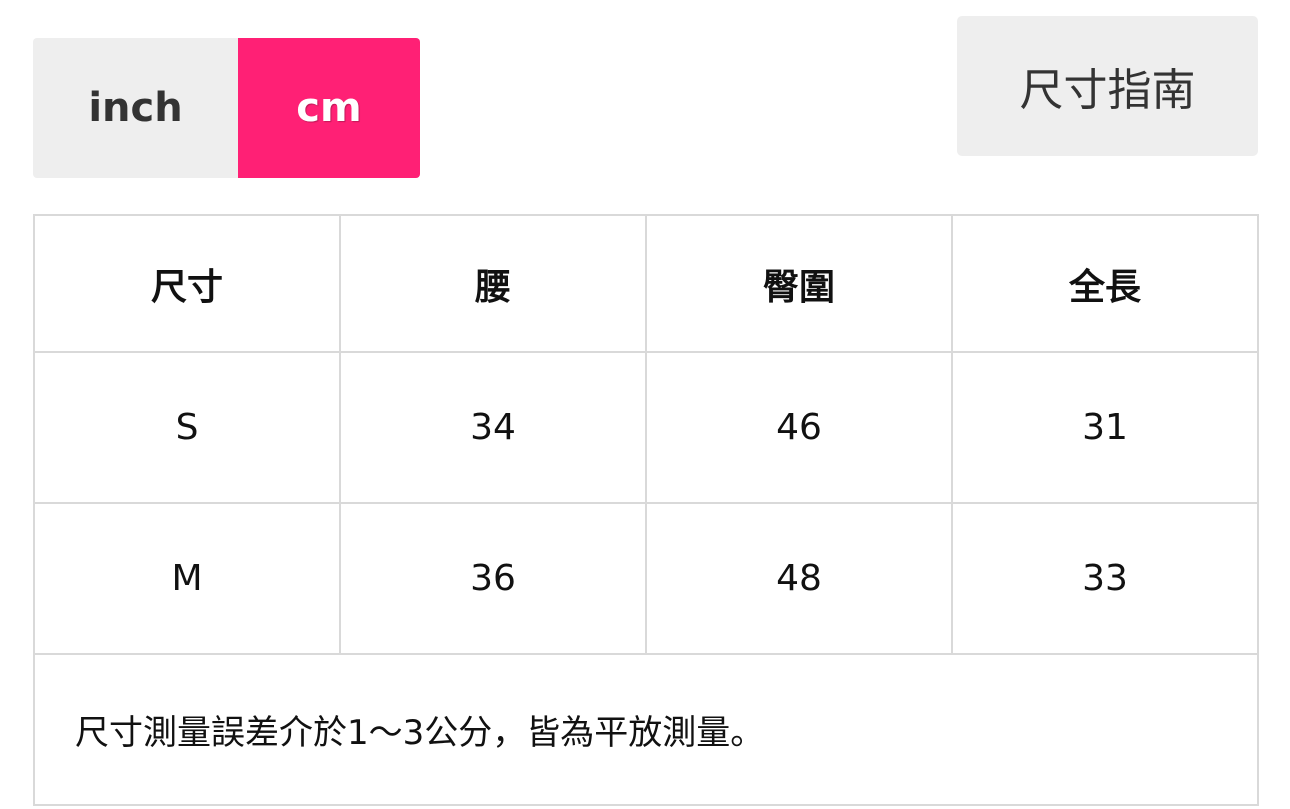  What do you see at coordinates (1105, 427) in the screenshot?
I see `cell-length: 31` at bounding box center [1105, 427].